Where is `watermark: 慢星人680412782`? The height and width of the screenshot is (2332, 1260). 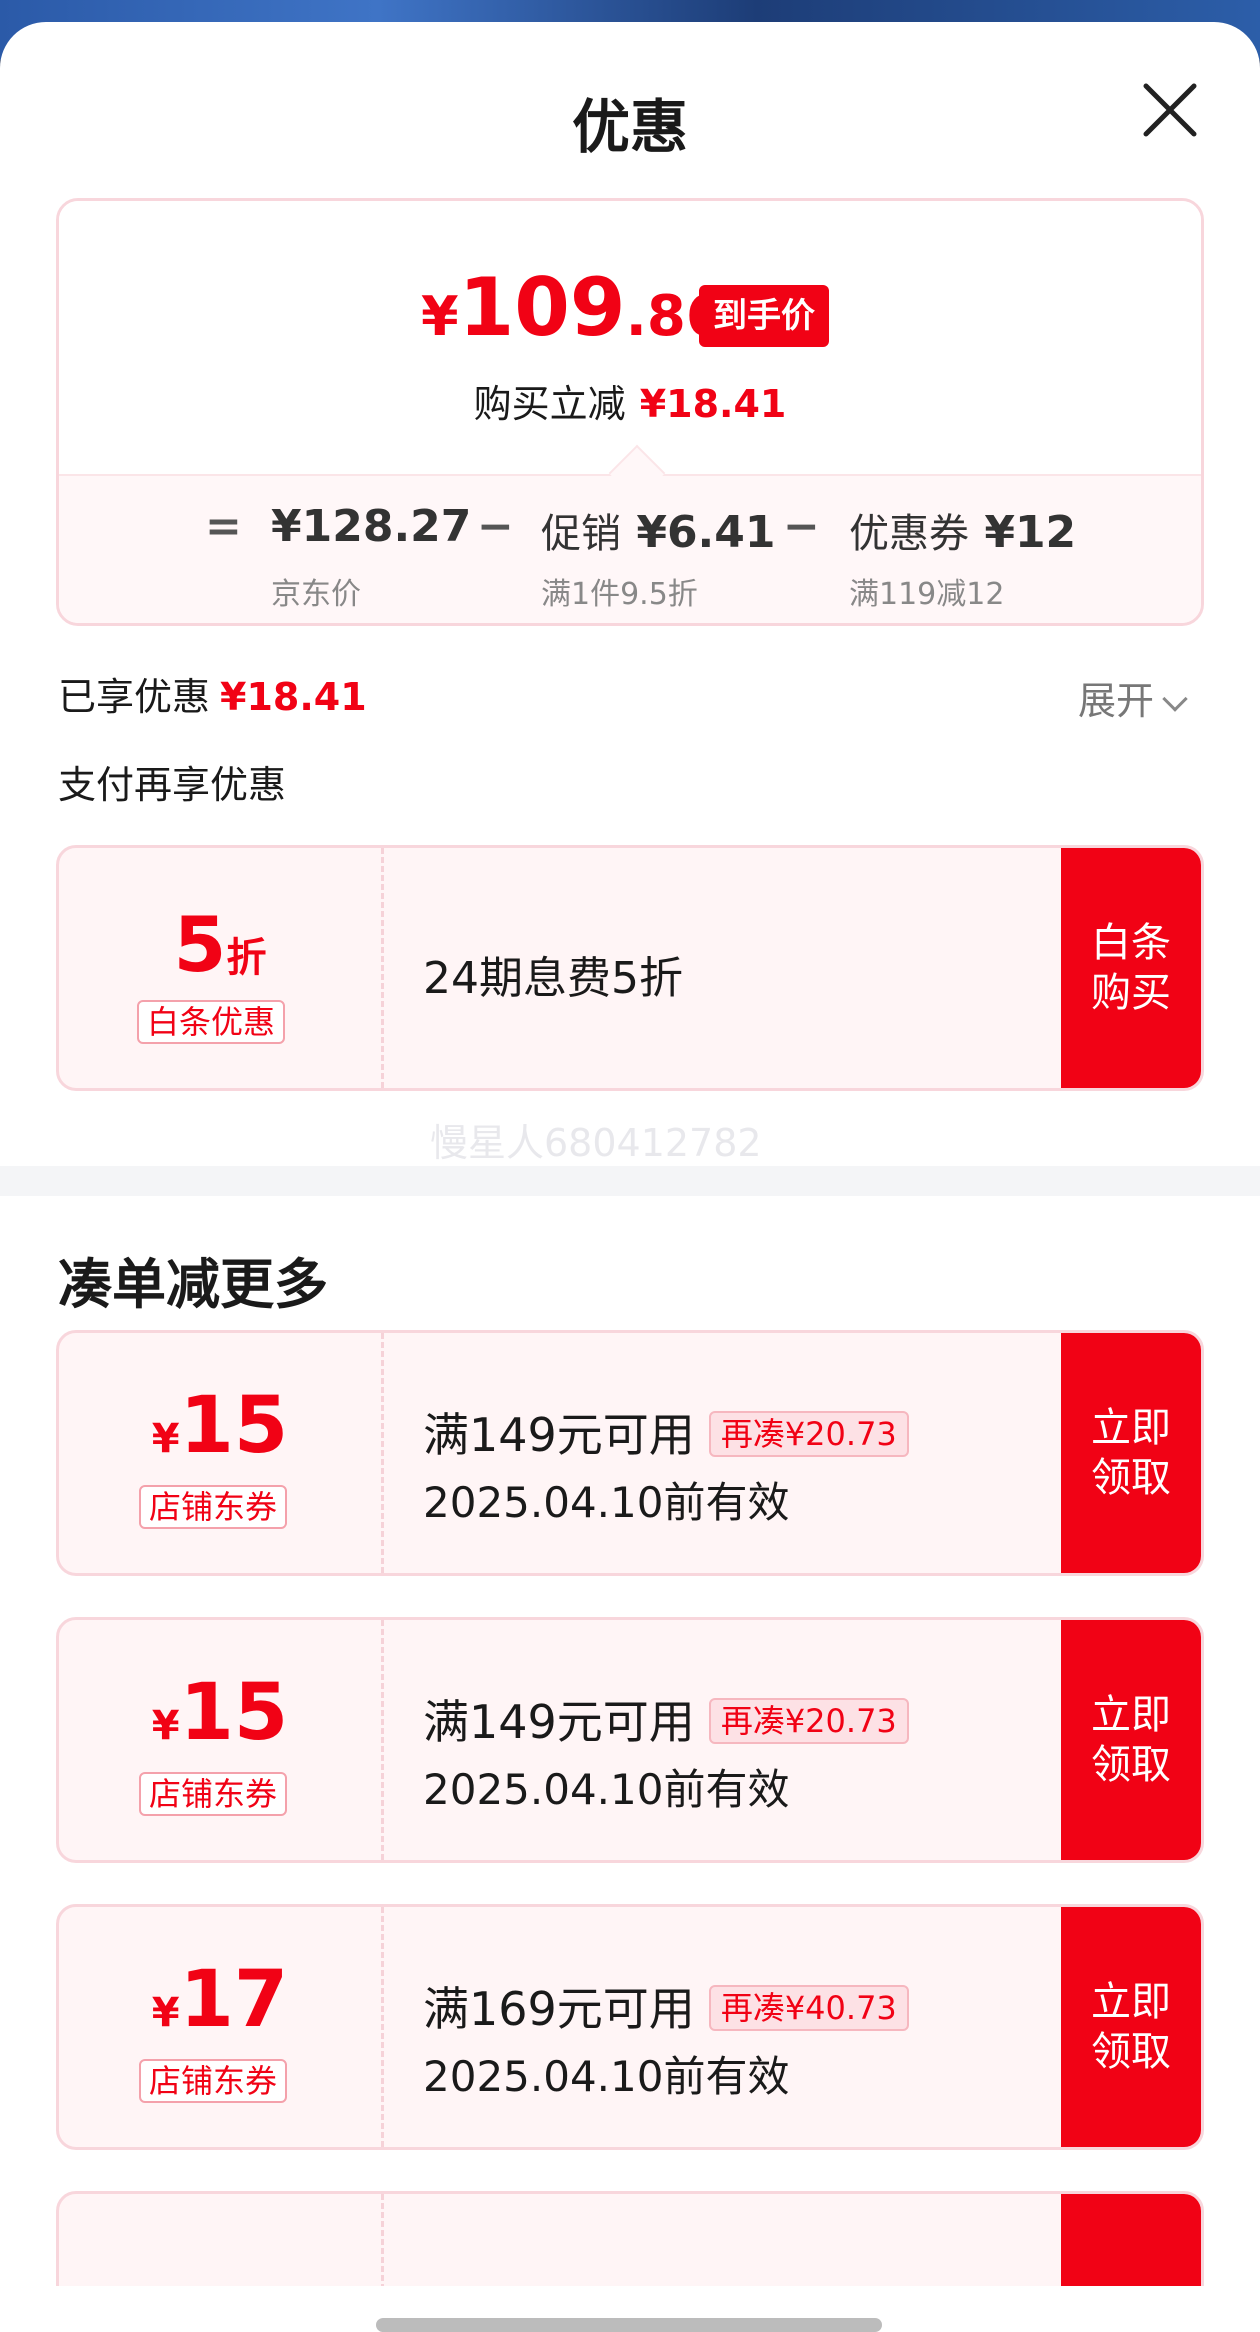
watermark: 慢星人680412782 is located at coordinates (596, 1143).